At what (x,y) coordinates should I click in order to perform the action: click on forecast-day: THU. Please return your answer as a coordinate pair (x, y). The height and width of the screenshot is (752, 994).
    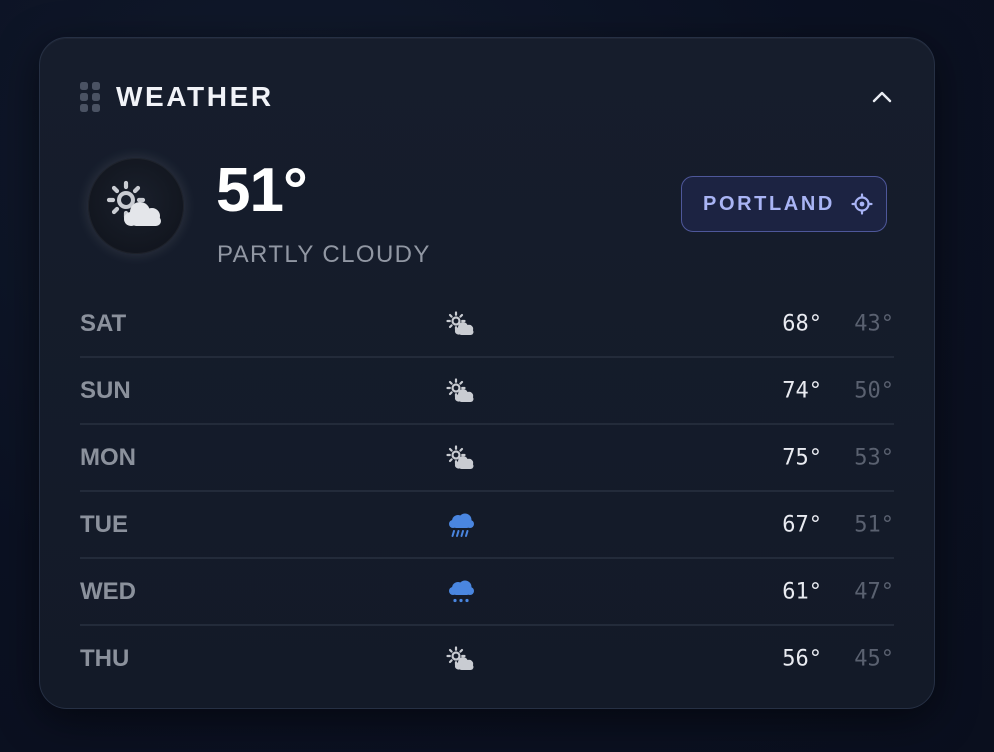
    Looking at the image, I should click on (105, 658).